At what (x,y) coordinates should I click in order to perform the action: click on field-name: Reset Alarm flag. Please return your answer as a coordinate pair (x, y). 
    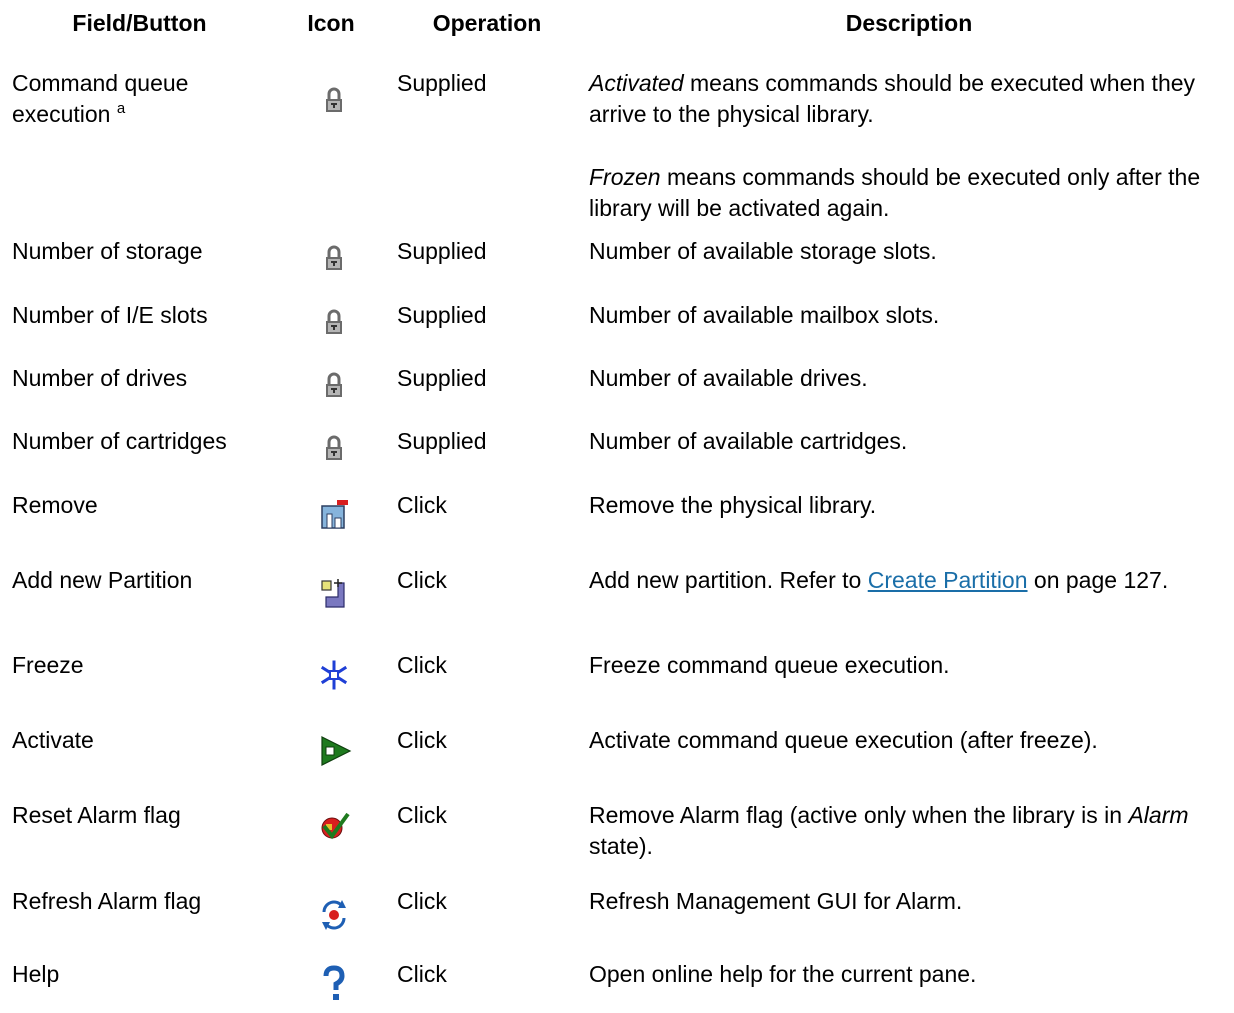
    Looking at the image, I should click on (96, 815).